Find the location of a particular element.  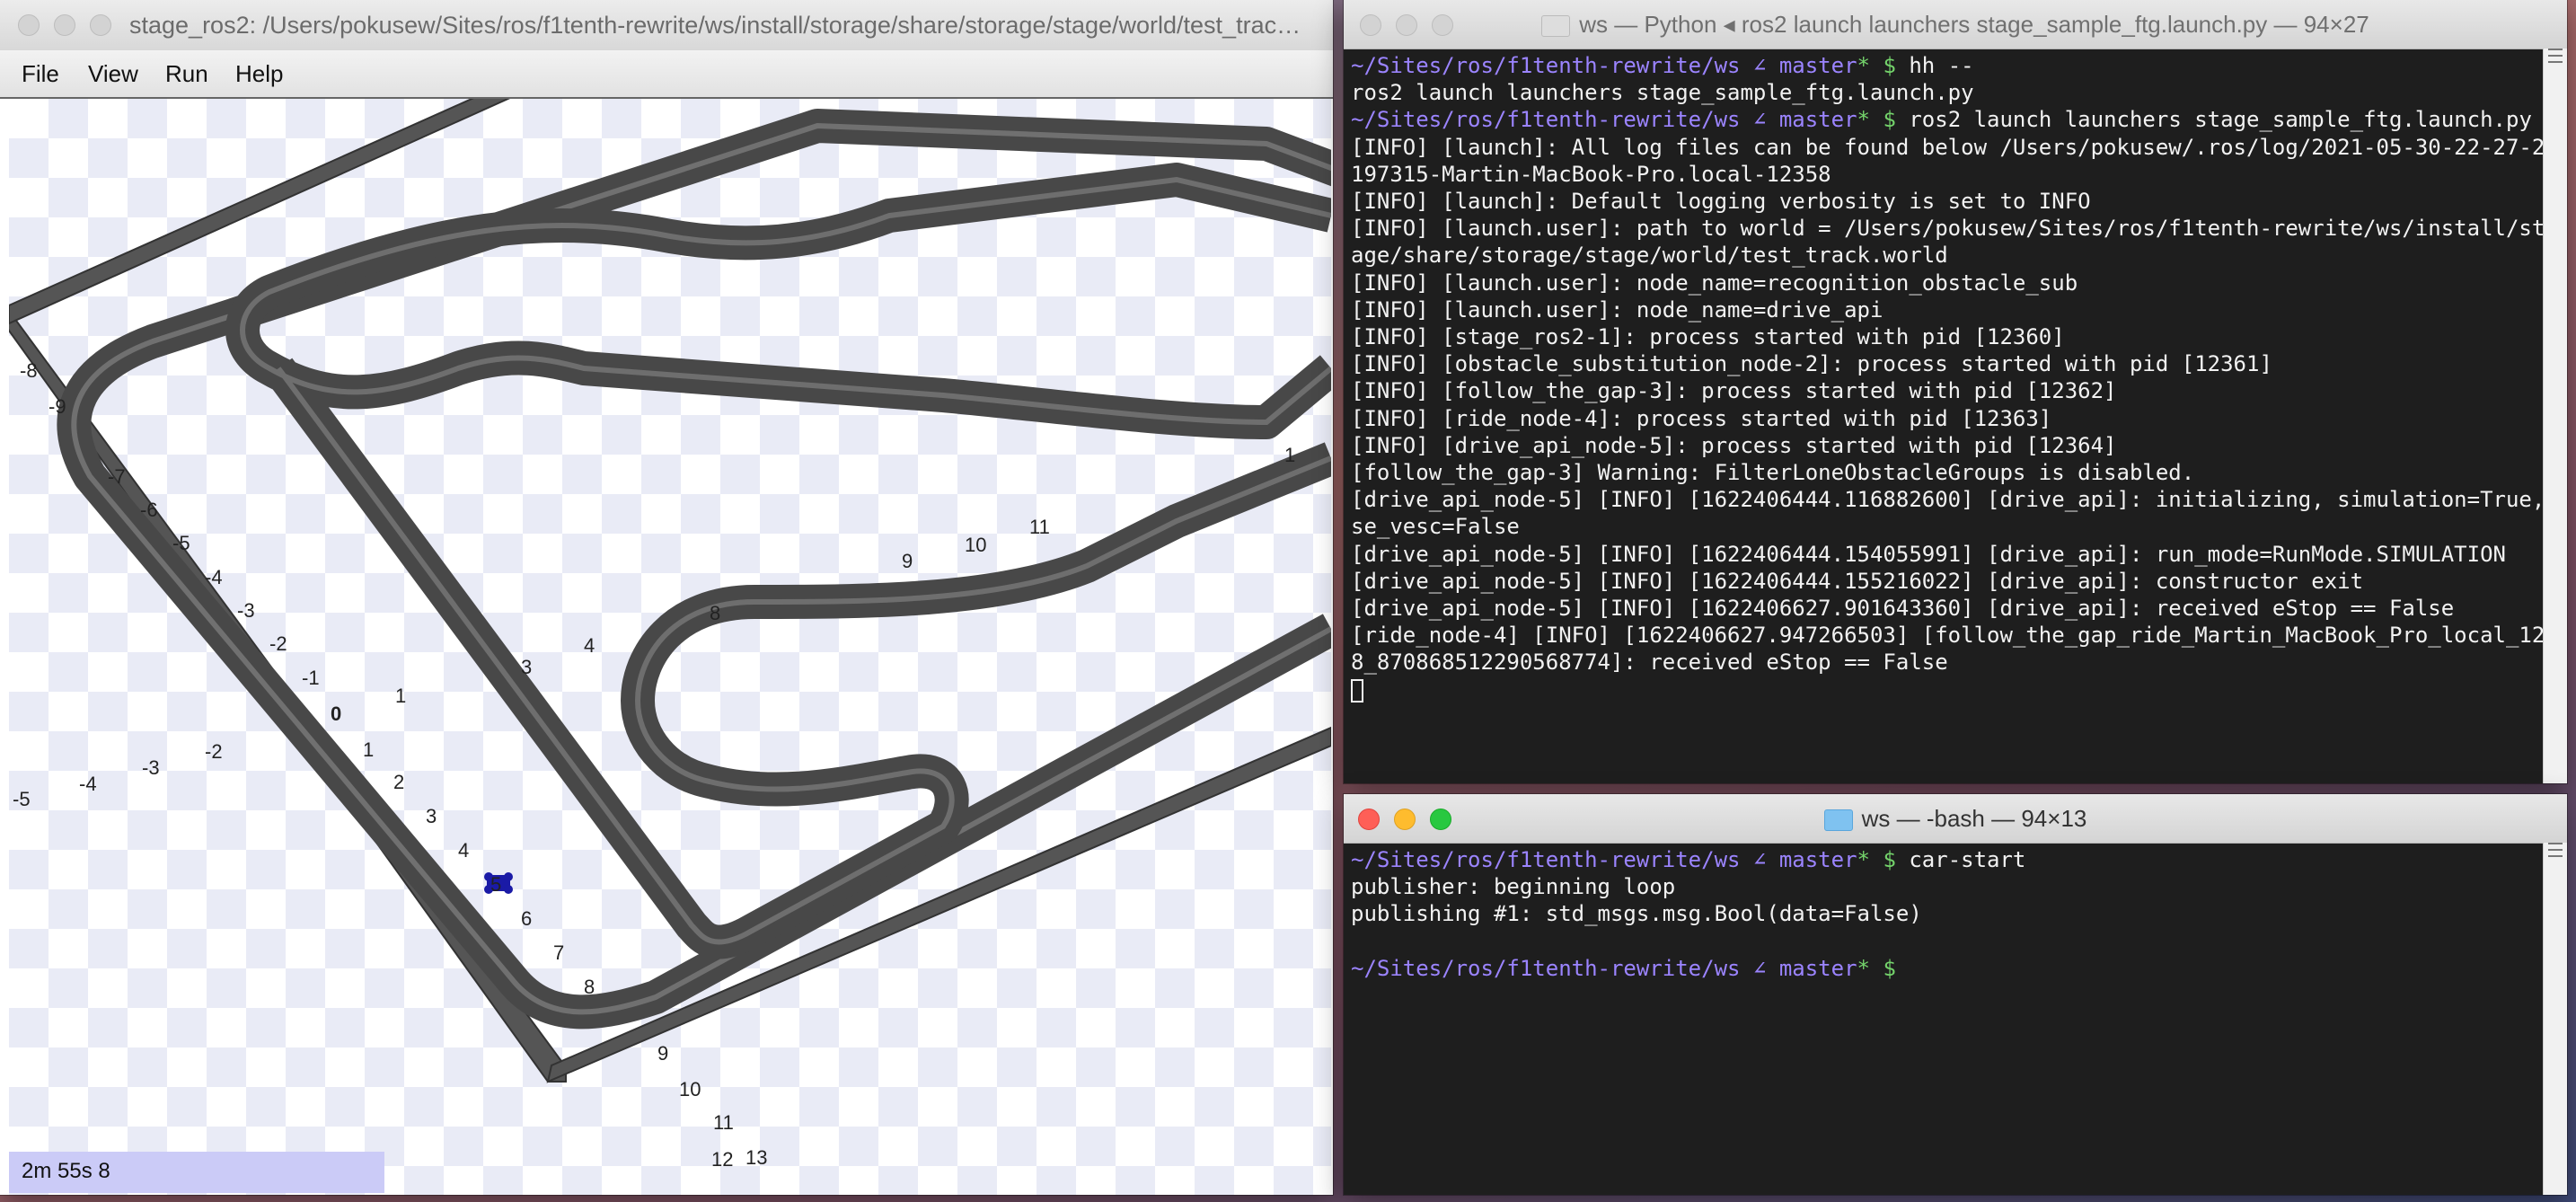

terminal-titlebar: ws — -bash — 94×13 is located at coordinates (1955, 819).